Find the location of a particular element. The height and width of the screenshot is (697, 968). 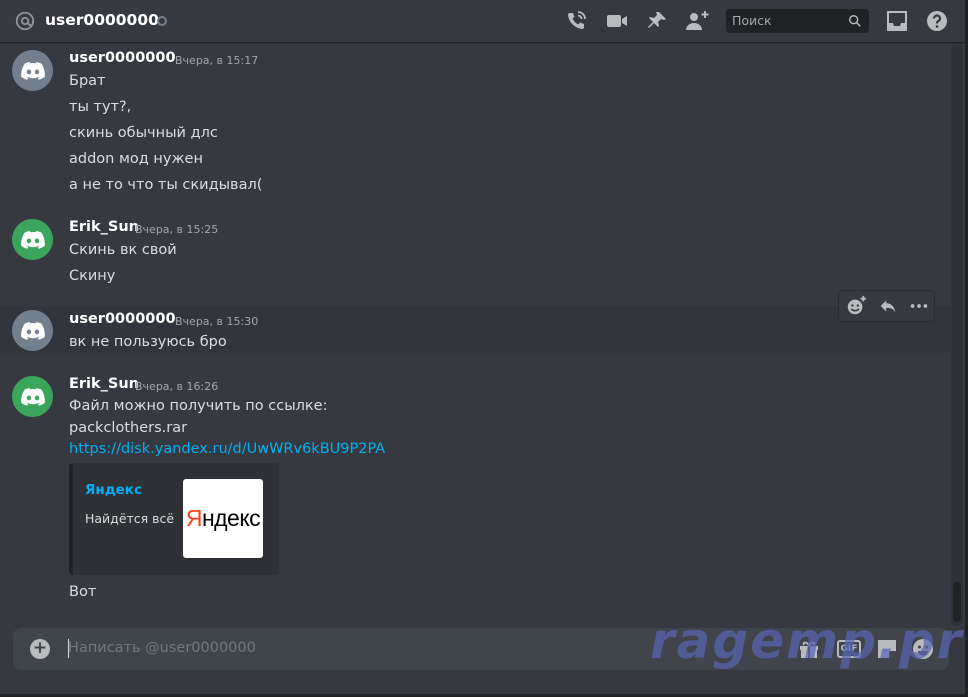

link-embed: Яндекс Найдётся всё Яндекс is located at coordinates (174, 519).